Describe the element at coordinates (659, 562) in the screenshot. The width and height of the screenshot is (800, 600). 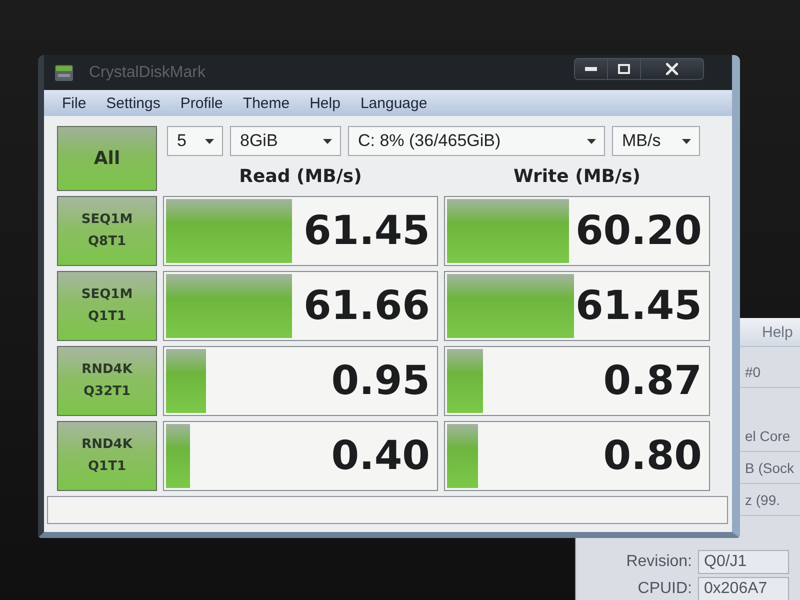
I see `field-label: Revision:` at that location.